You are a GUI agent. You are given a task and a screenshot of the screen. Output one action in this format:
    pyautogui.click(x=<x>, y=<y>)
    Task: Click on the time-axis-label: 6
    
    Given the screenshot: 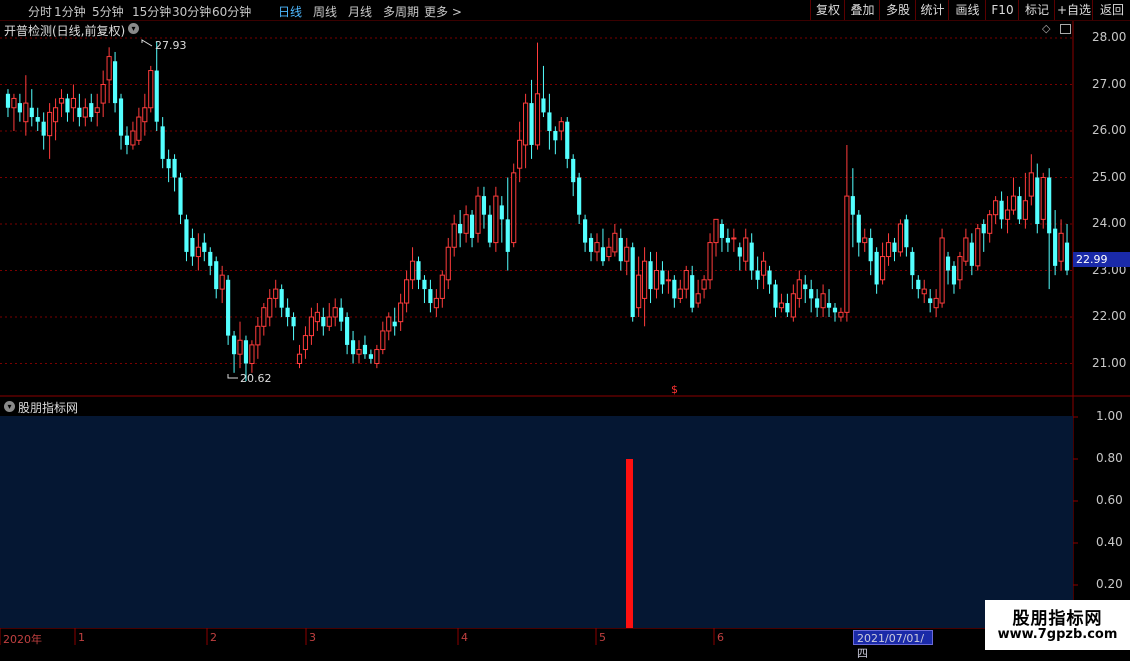 What is the action you would take?
    pyautogui.click(x=720, y=637)
    